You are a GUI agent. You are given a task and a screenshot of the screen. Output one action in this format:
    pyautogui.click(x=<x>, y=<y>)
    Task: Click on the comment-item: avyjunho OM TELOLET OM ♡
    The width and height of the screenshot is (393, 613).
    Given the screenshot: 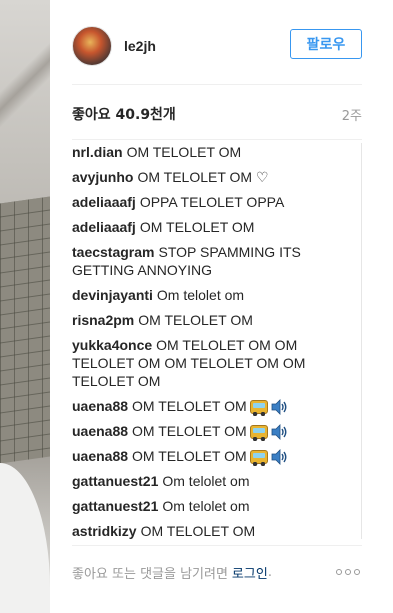 What is the action you would take?
    pyautogui.click(x=216, y=177)
    